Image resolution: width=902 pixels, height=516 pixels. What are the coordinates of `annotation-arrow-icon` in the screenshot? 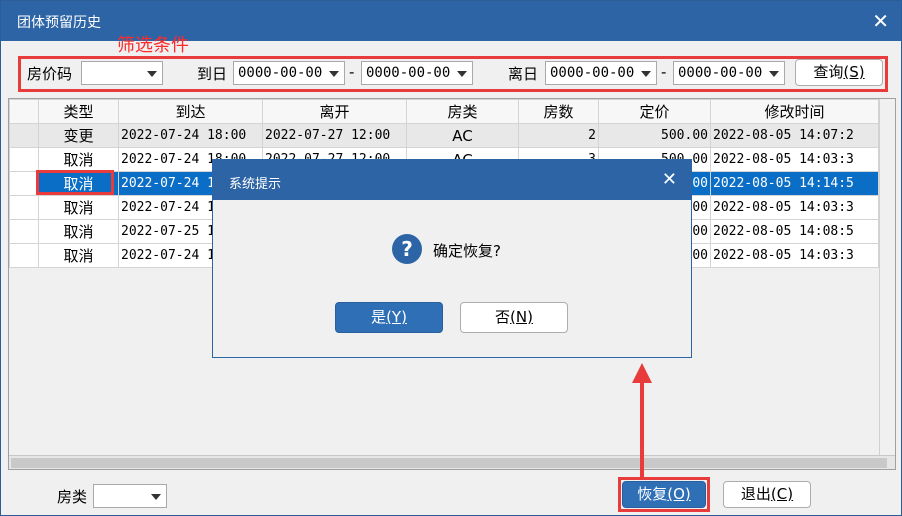 It's located at (642, 373).